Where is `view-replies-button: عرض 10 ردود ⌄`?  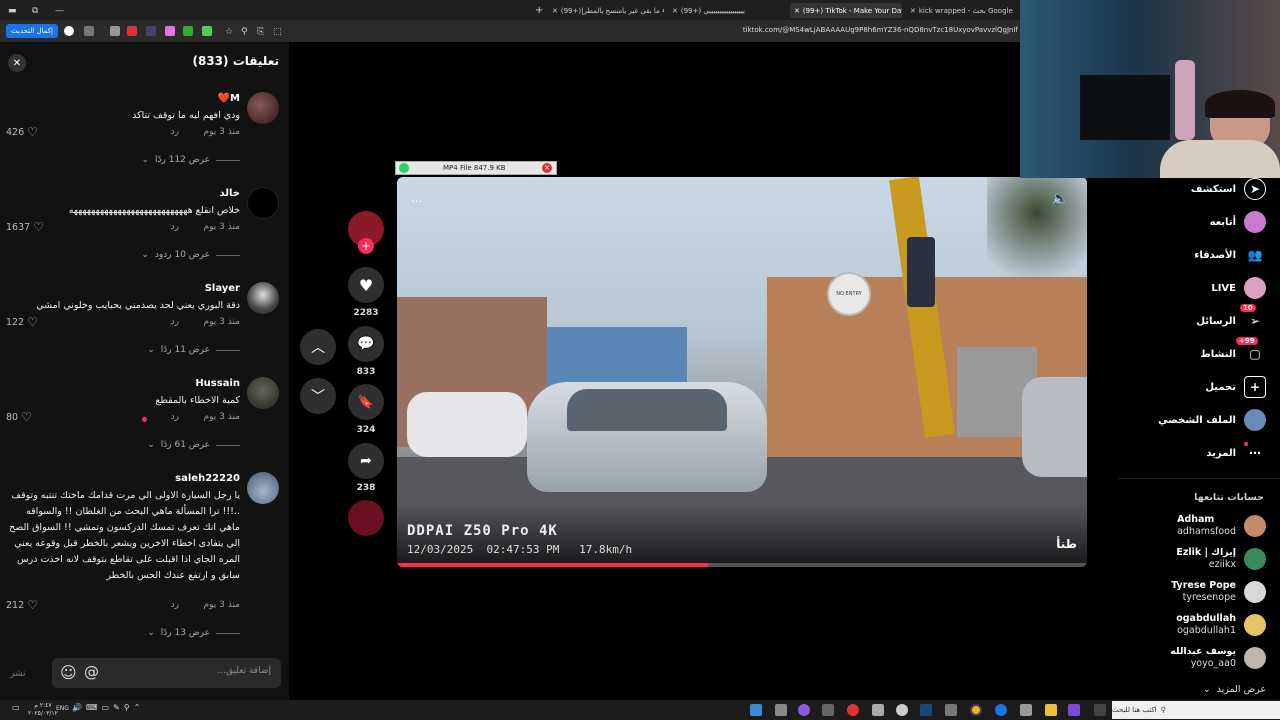
view-replies-button: عرض 10 ردود ⌄ is located at coordinates (190, 255).